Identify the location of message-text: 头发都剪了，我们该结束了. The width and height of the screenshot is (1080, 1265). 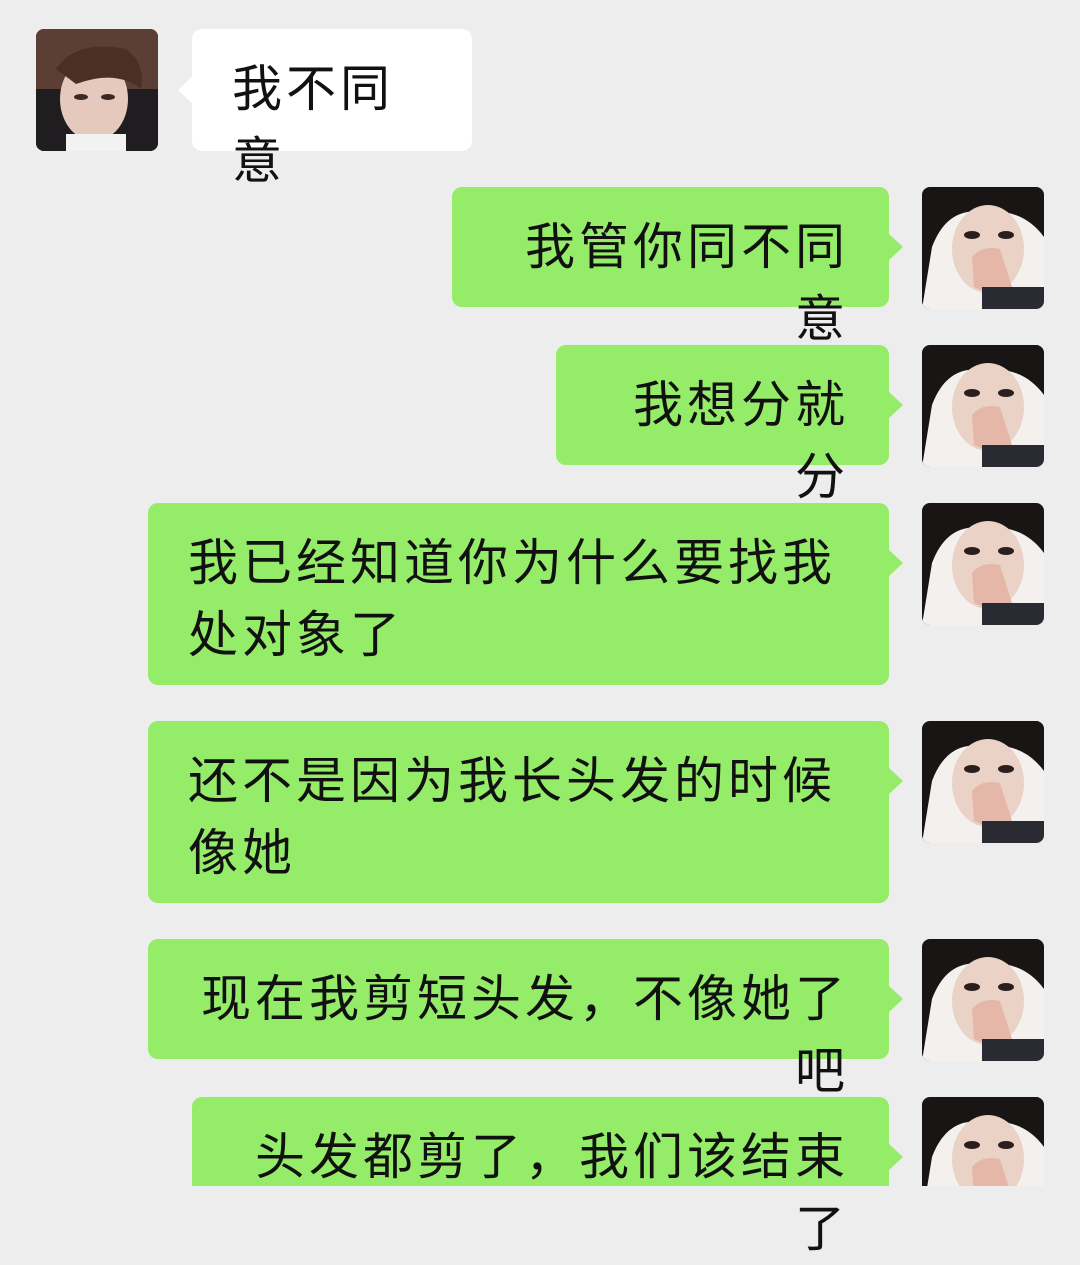
(552, 1193).